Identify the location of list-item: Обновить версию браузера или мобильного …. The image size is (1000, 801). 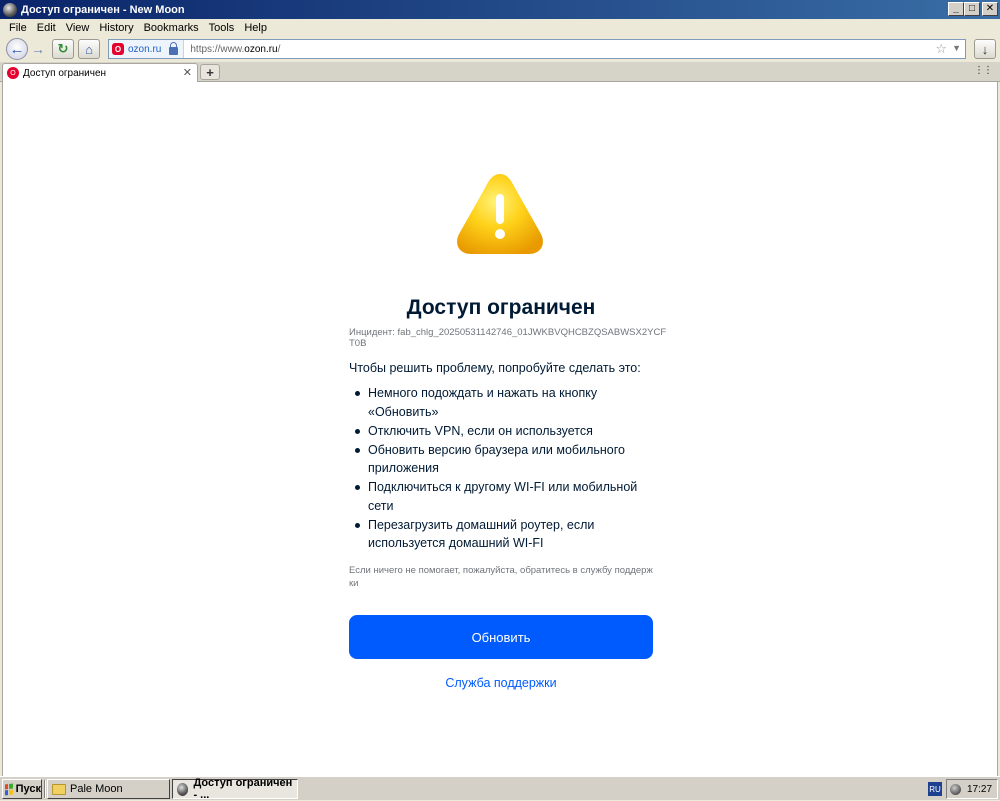
(501, 459).